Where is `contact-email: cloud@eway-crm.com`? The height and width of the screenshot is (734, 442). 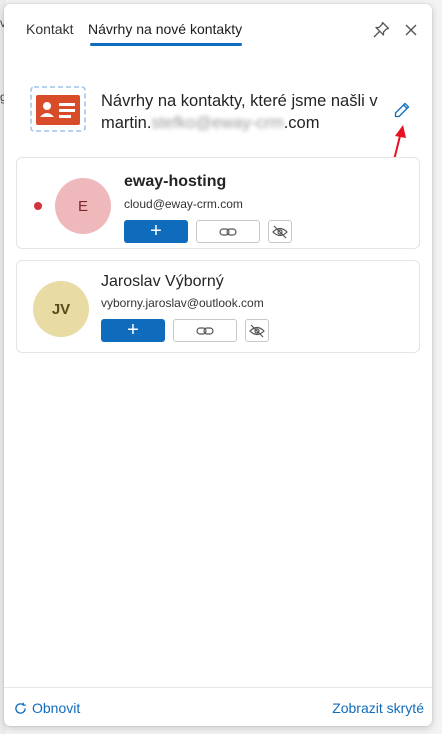 contact-email: cloud@eway-crm.com is located at coordinates (183, 204).